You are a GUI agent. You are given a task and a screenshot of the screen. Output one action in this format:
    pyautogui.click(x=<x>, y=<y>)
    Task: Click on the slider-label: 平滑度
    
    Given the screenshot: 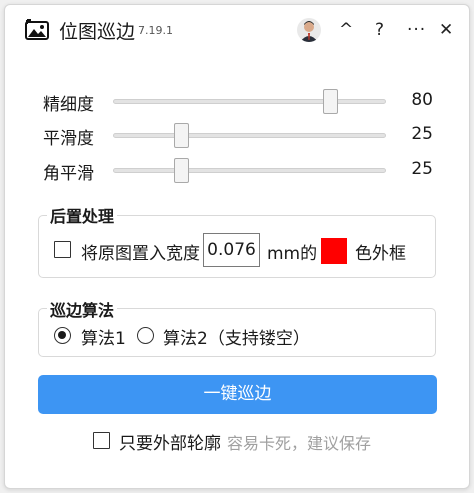 What is the action you would take?
    pyautogui.click(x=68, y=139)
    